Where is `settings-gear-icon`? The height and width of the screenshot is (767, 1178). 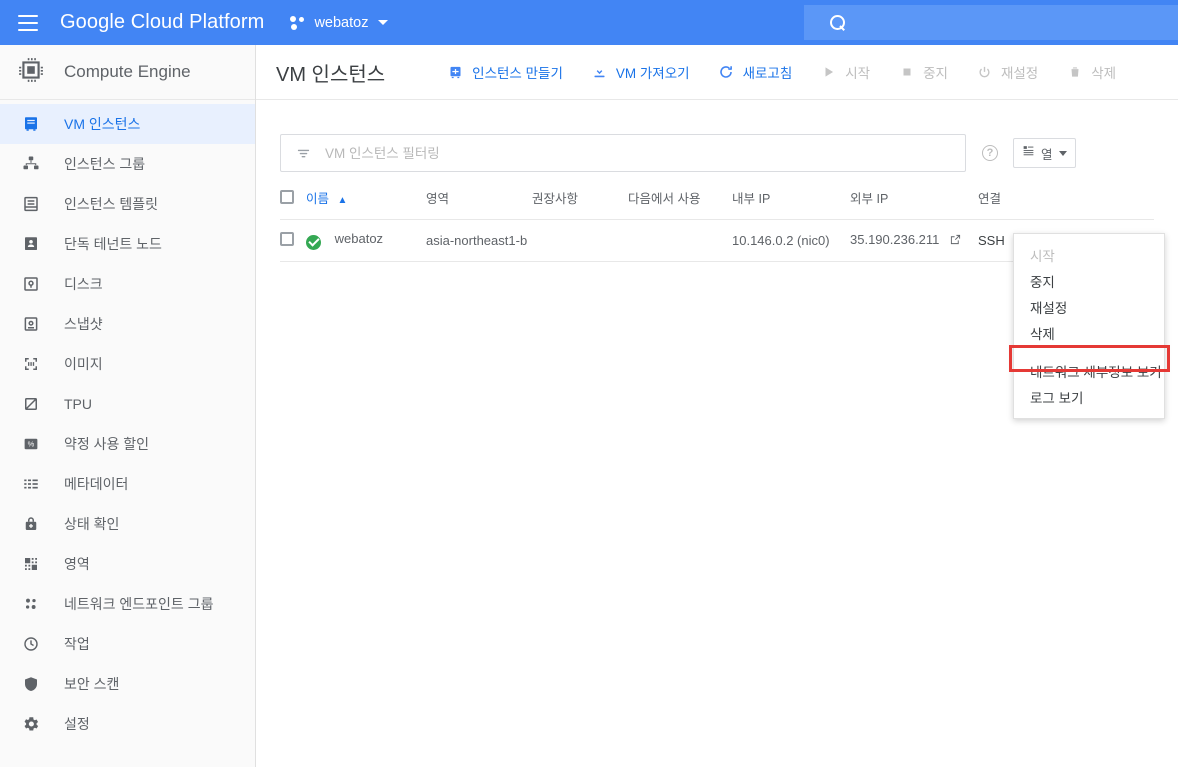
settings-gear-icon is located at coordinates (31, 724).